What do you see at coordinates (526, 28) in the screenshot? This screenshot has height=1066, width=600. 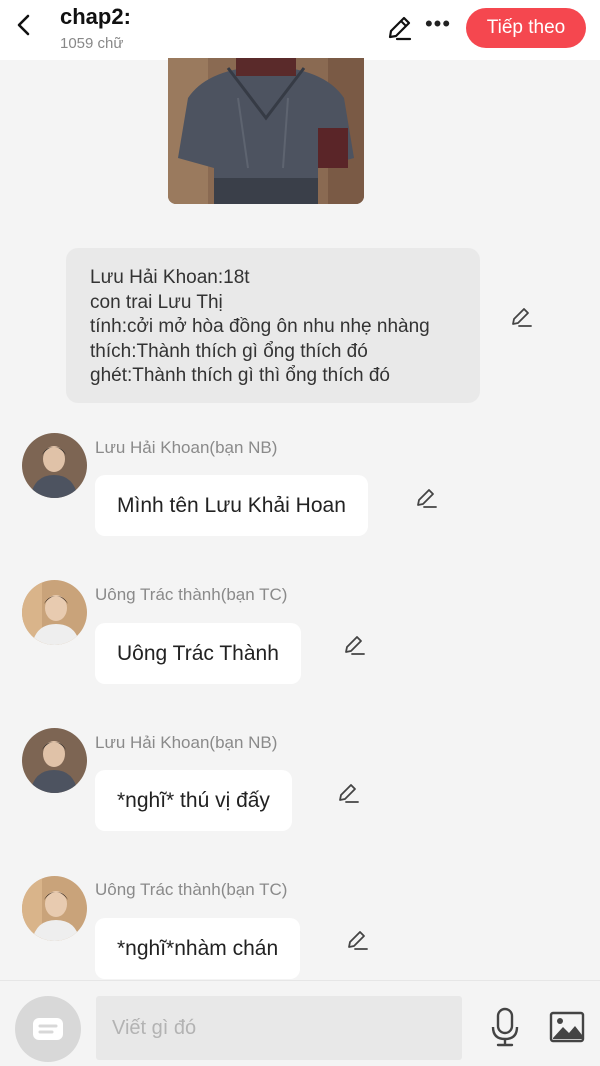 I see `next-button: Tiếp theo` at bounding box center [526, 28].